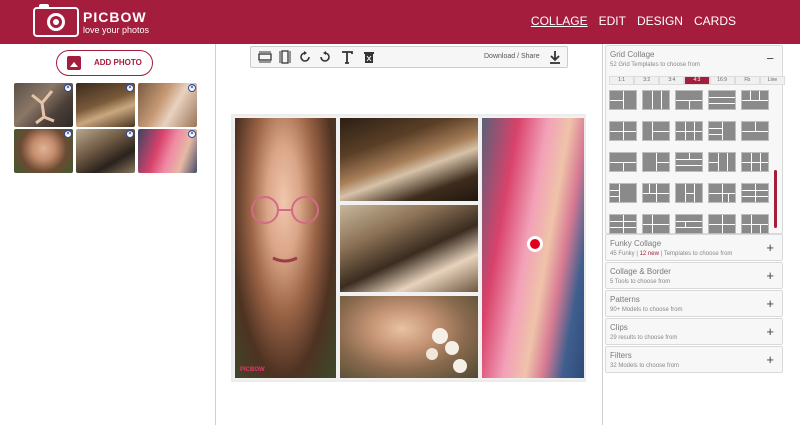 This screenshot has width=800, height=425. What do you see at coordinates (115, 17) in the screenshot?
I see `brand-name: PICBOW` at bounding box center [115, 17].